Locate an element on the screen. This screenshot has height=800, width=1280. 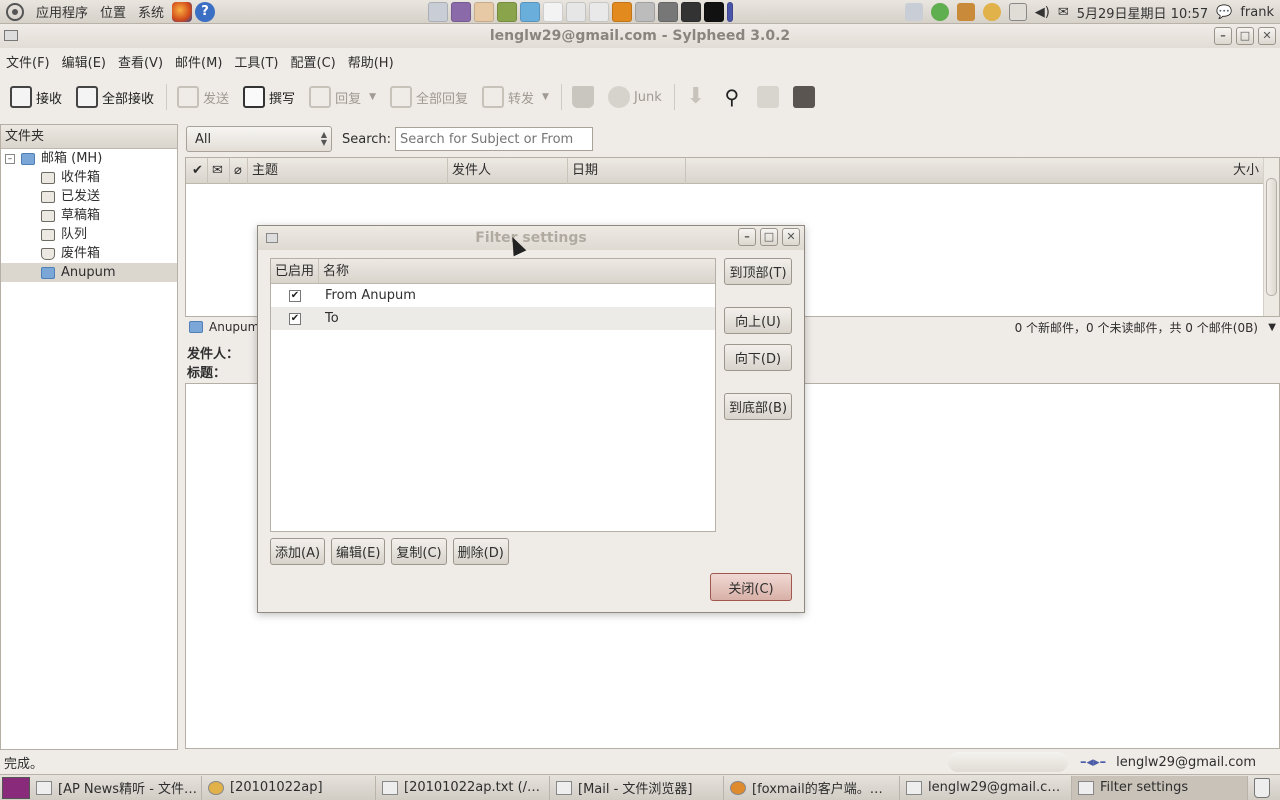
envelope-icon: ✉ is located at coordinates (1063, 12).